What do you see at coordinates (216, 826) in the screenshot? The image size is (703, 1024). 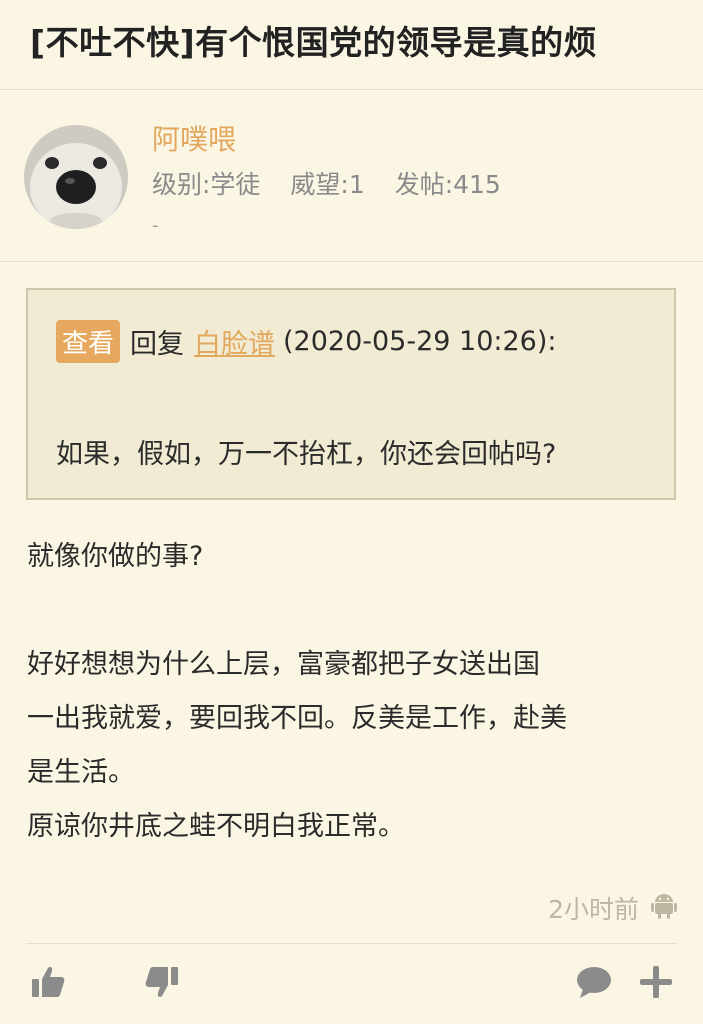 I see `post-line: 原谅你井底之蛙不明白我正常。` at bounding box center [216, 826].